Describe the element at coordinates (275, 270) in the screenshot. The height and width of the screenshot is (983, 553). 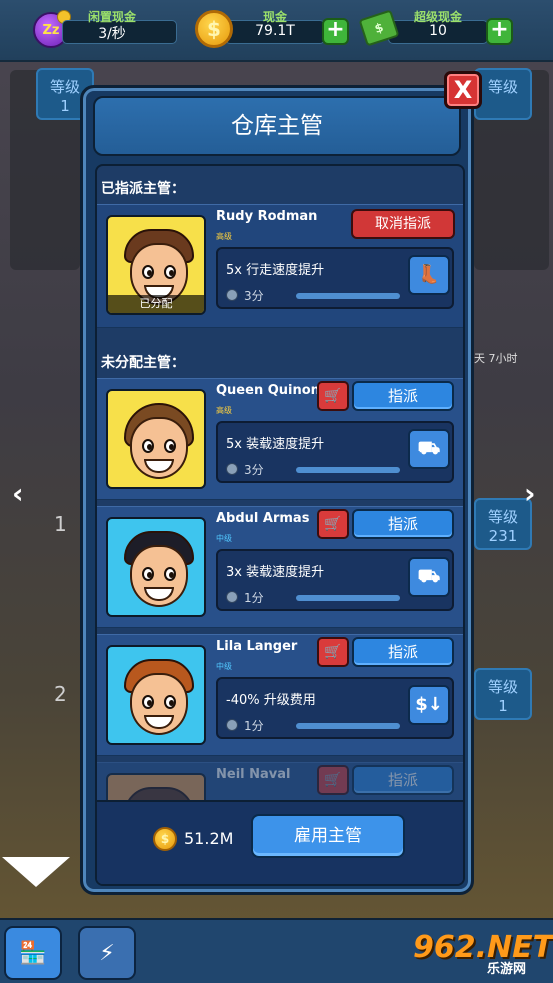
I see `skill-text: 5x 行走速度提升` at that location.